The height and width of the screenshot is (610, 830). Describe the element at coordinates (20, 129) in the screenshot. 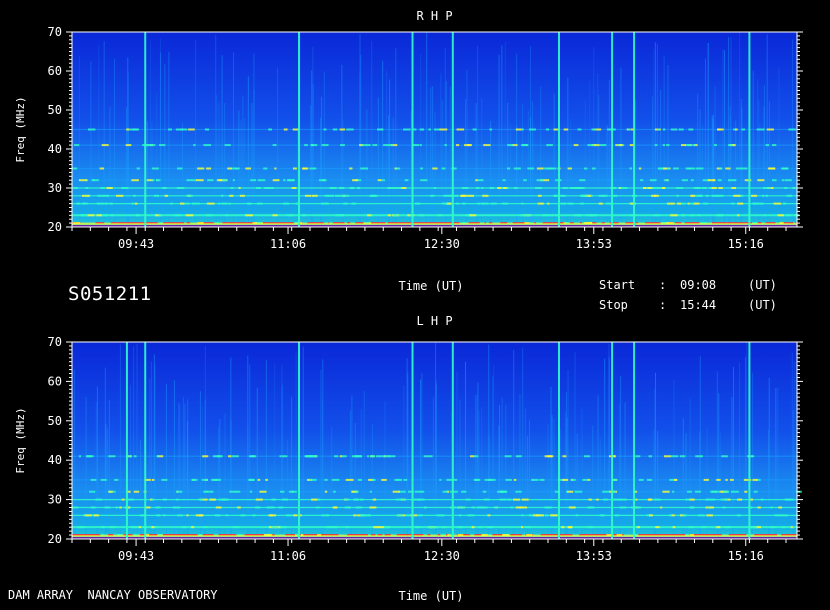

I see `y-axis-label: Freq (MHz)` at that location.